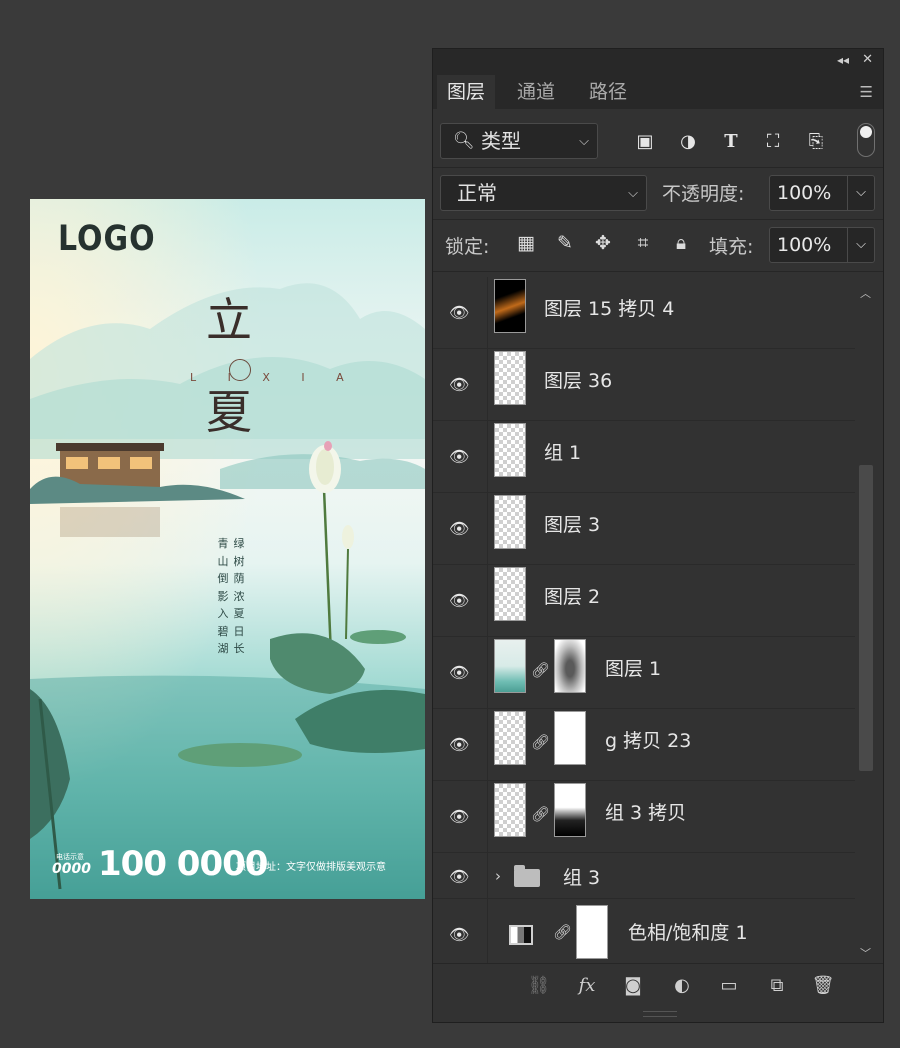 The image size is (900, 1048). I want to click on layer-name: 图层 15 拷贝 4, so click(609, 307).